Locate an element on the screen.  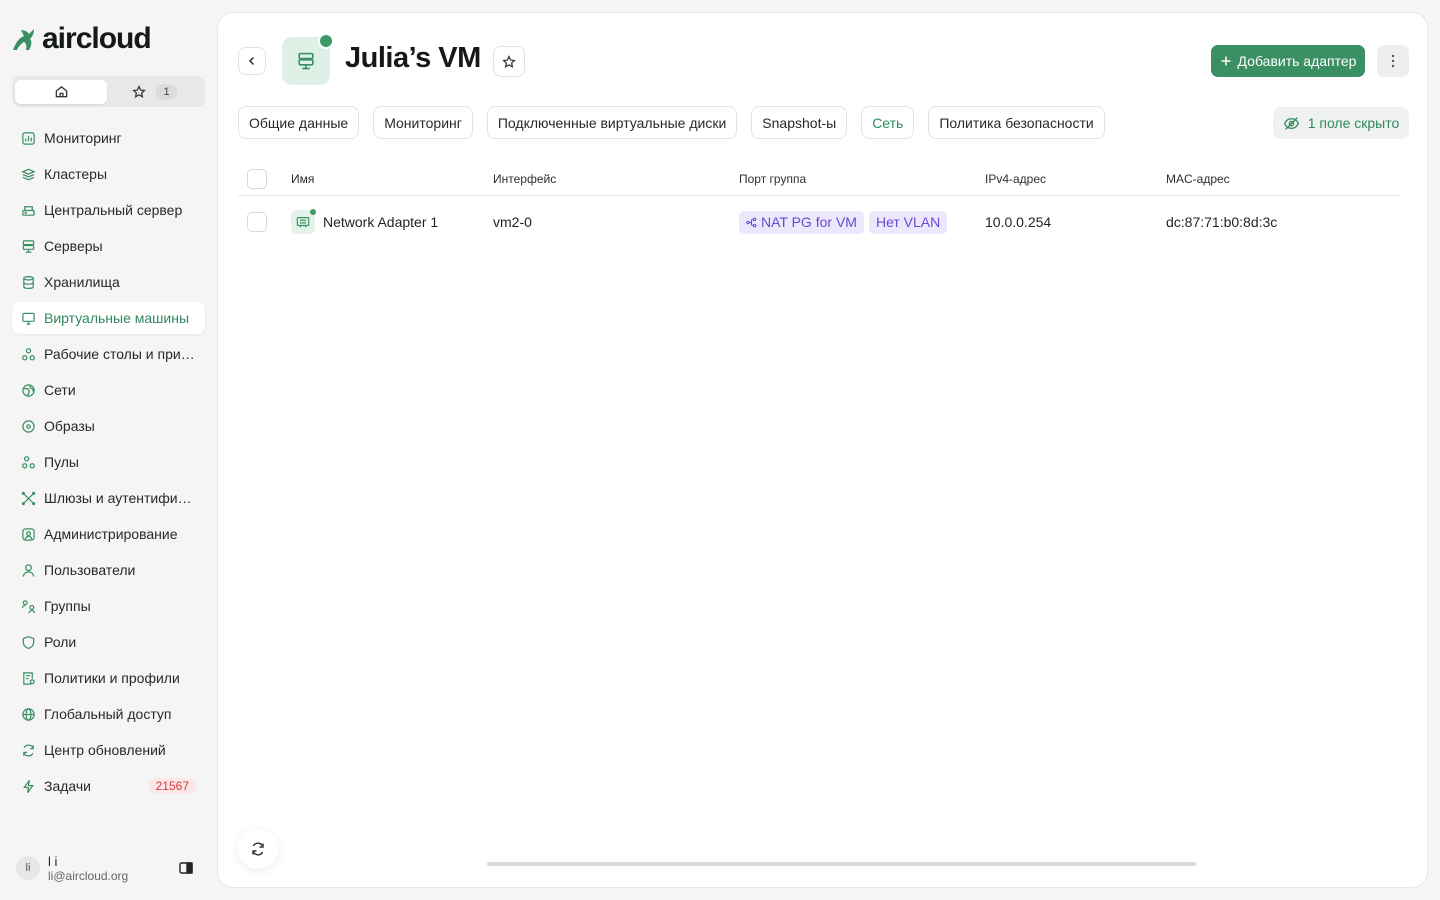
sidebar-item-label: Сети is located at coordinates (60, 390).